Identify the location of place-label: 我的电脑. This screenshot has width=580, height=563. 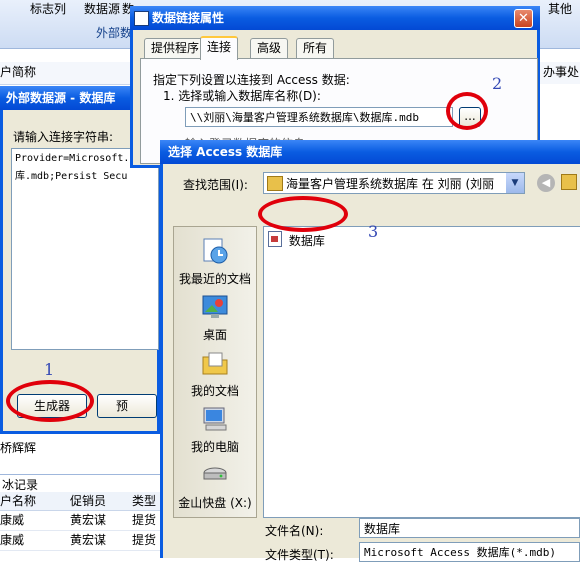
(214, 447).